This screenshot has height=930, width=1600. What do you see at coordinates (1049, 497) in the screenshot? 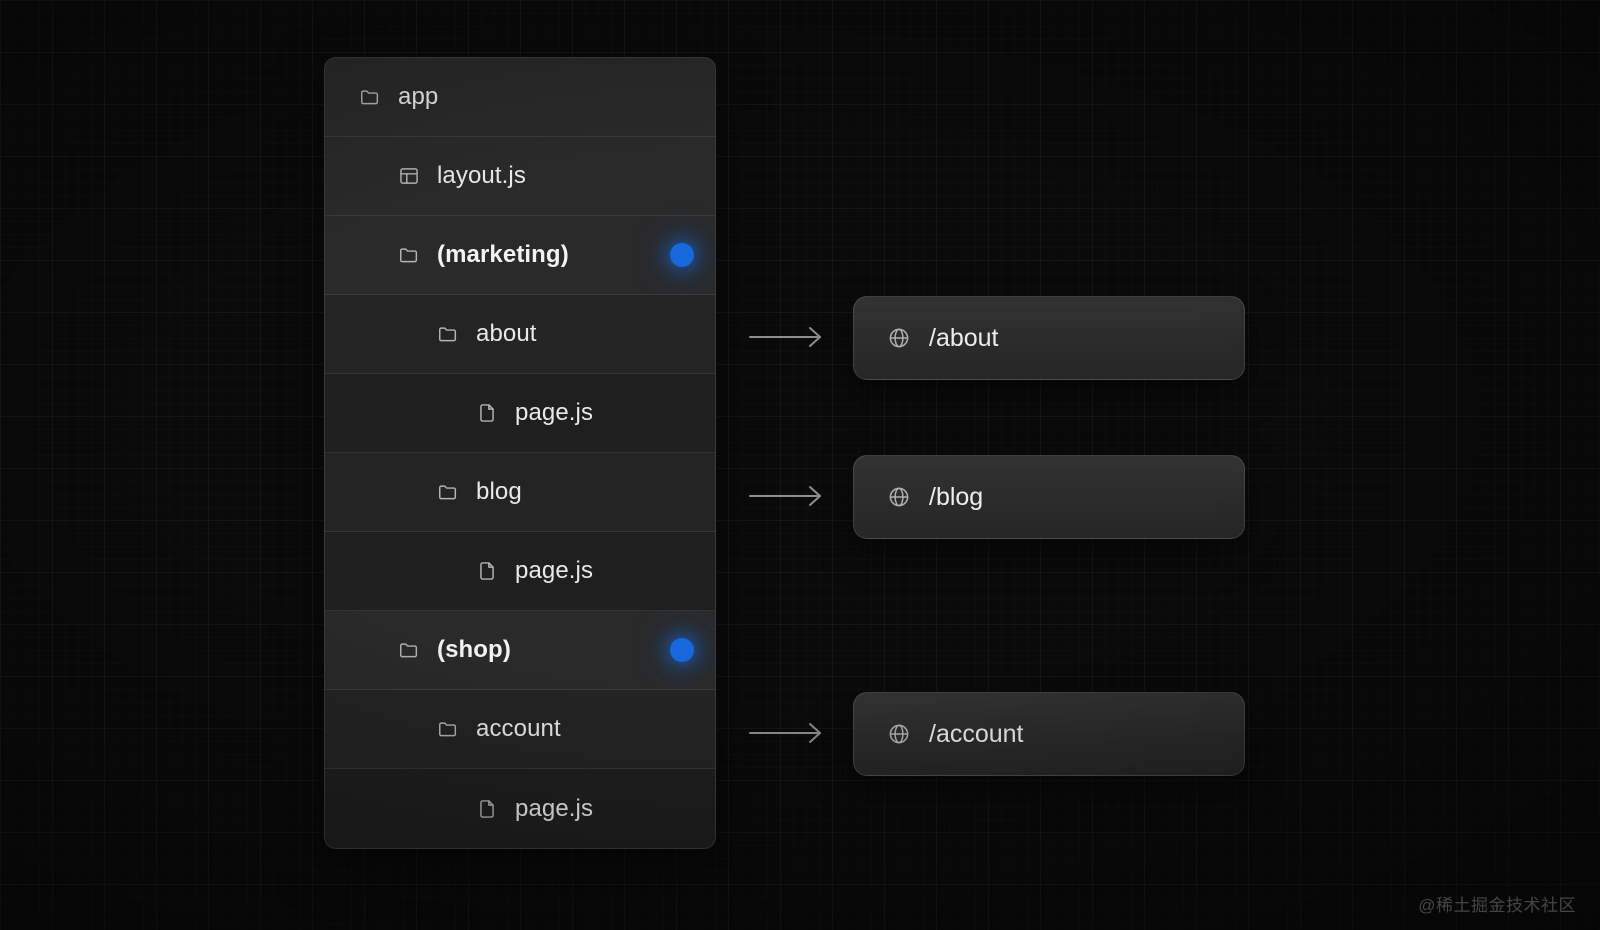
I see `route-card-blog: /blog` at bounding box center [1049, 497].